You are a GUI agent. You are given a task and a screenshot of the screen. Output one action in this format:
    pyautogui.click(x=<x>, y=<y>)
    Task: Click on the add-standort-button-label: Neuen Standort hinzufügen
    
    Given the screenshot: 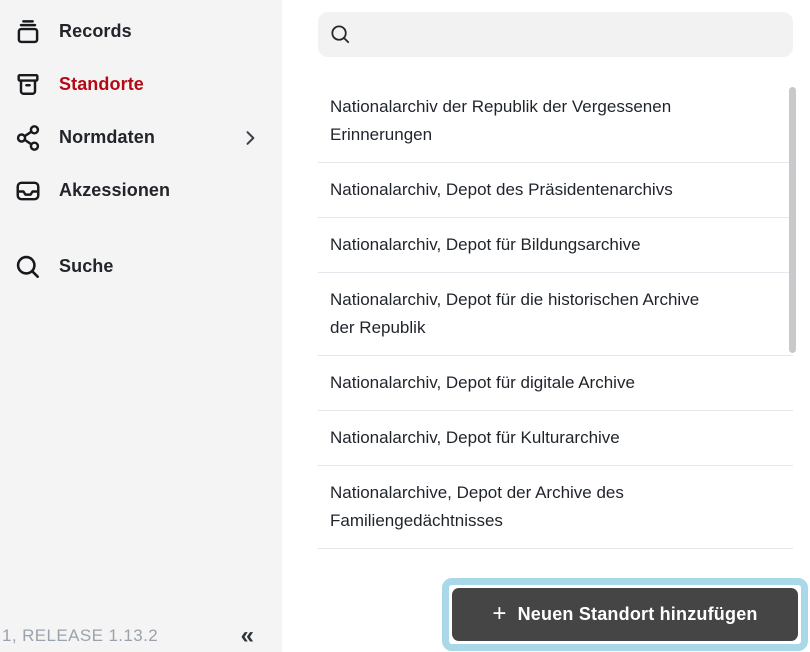 What is the action you would take?
    pyautogui.click(x=637, y=614)
    